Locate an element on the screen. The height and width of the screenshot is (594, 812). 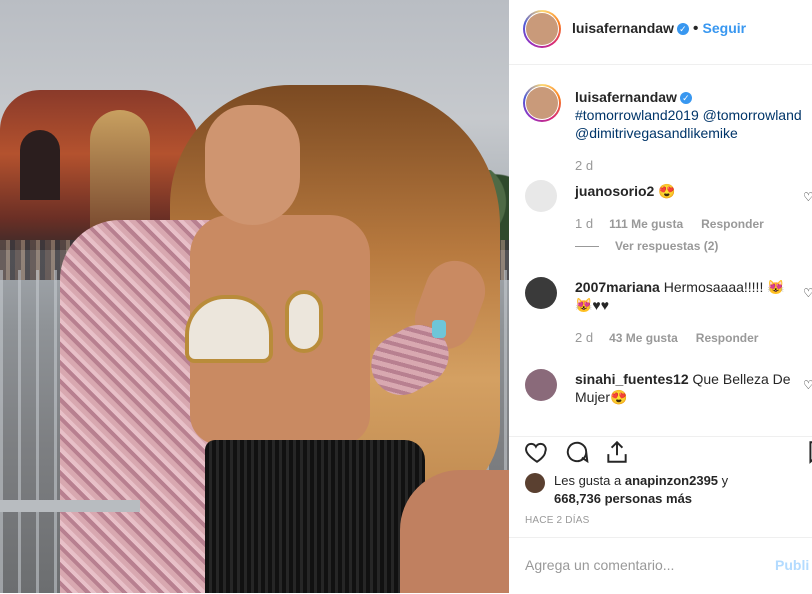
comment-meta: 2 d 43 Me gusta Responder is located at coordinates (675, 337).